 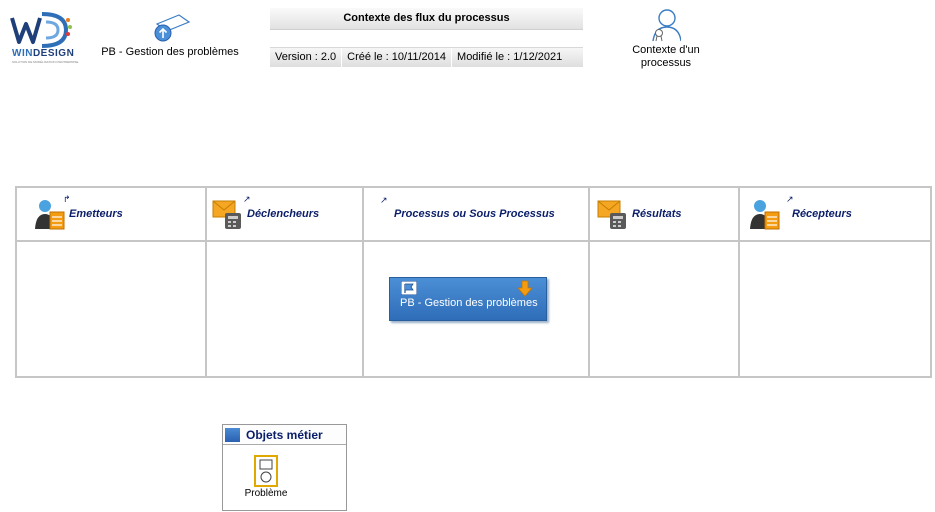 What do you see at coordinates (666, 63) in the screenshot?
I see `context-label-line2: processus` at bounding box center [666, 63].